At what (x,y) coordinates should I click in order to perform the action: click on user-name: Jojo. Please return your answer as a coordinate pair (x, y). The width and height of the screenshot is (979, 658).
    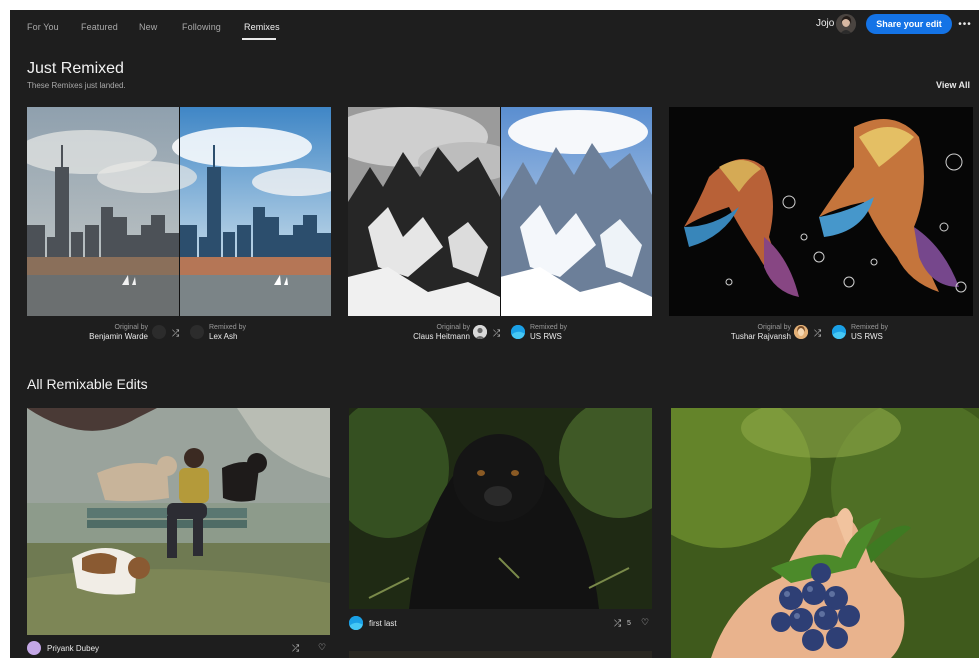
    Looking at the image, I should click on (825, 23).